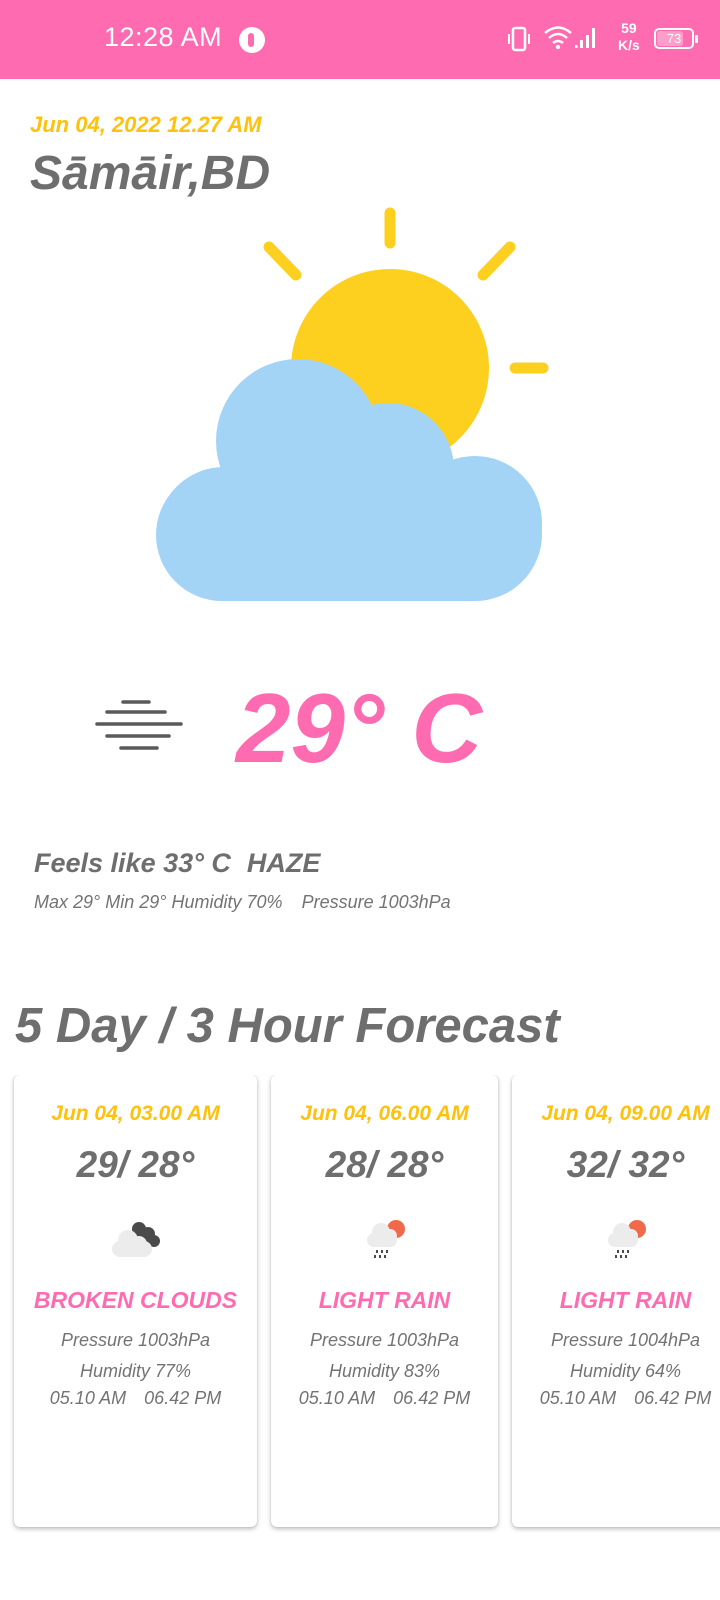 The image size is (720, 1600). What do you see at coordinates (558, 38) in the screenshot?
I see `wifi-icon` at bounding box center [558, 38].